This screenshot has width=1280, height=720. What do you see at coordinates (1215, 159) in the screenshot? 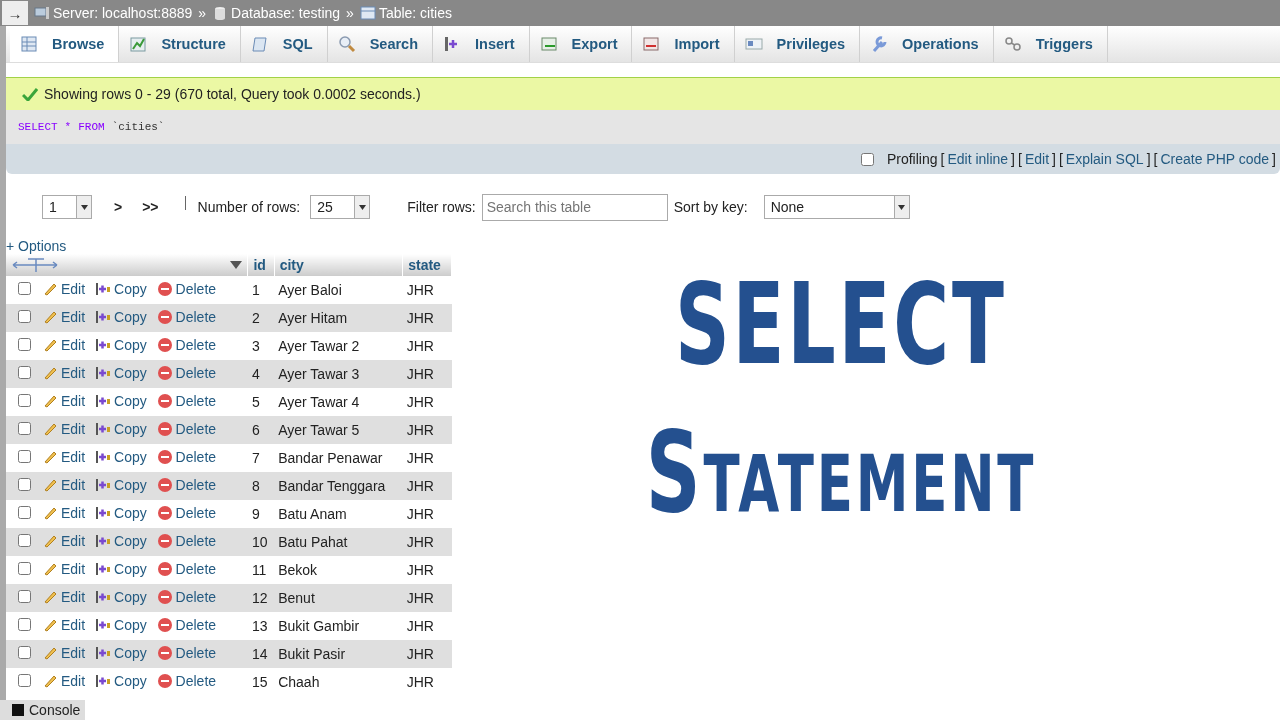
I see `query-link: Create PHP code` at bounding box center [1215, 159].